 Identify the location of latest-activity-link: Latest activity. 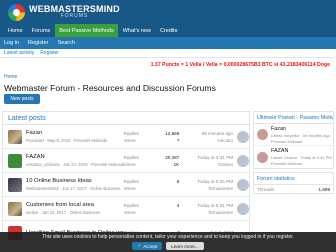
(19, 53).